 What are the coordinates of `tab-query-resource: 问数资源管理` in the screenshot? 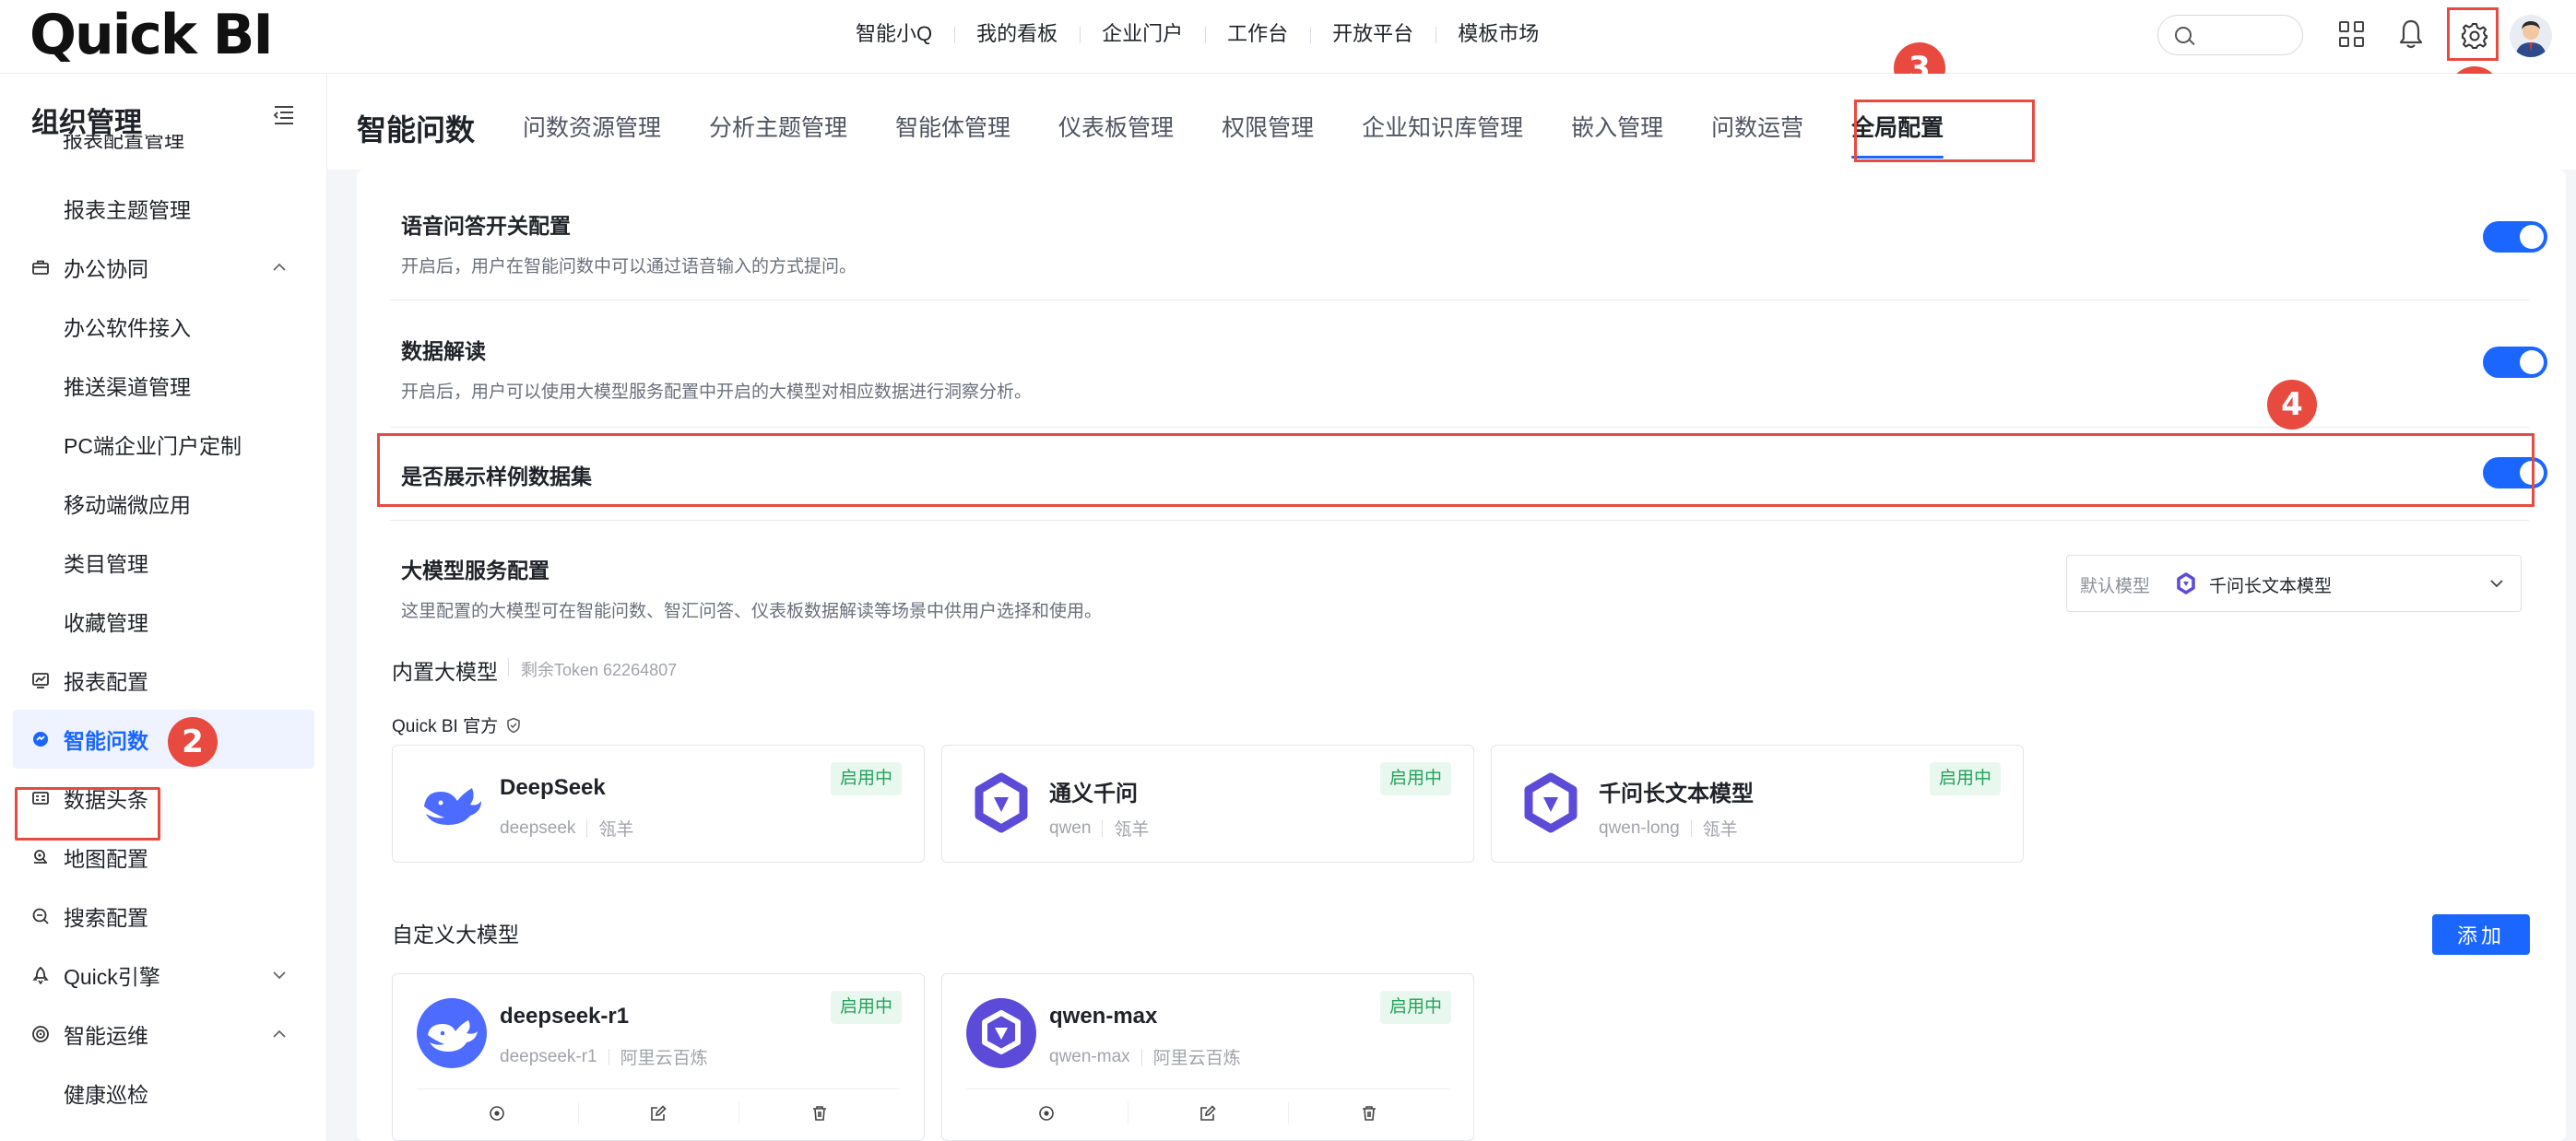 It's located at (592, 128).